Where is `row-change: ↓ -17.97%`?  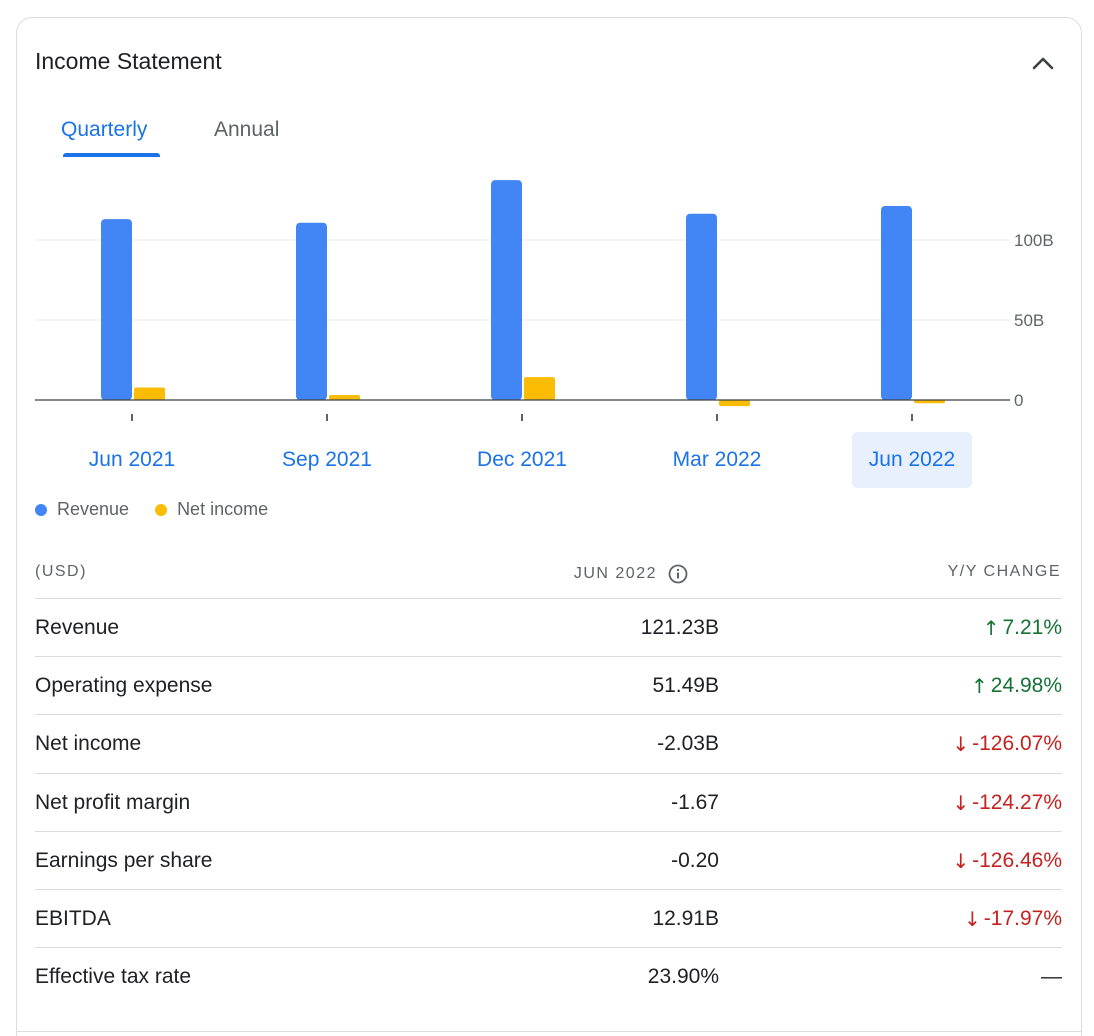
row-change: ↓ -17.97% is located at coordinates (1013, 919).